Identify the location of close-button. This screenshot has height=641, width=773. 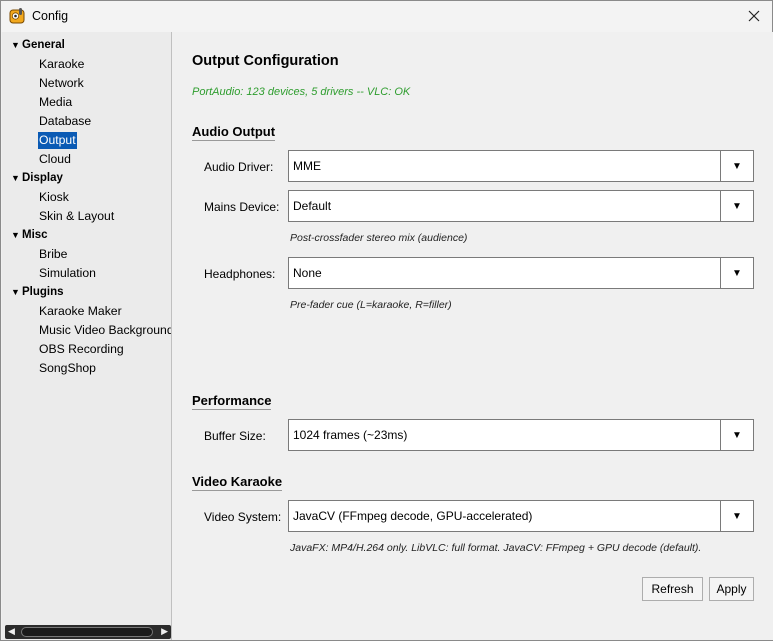
(754, 16).